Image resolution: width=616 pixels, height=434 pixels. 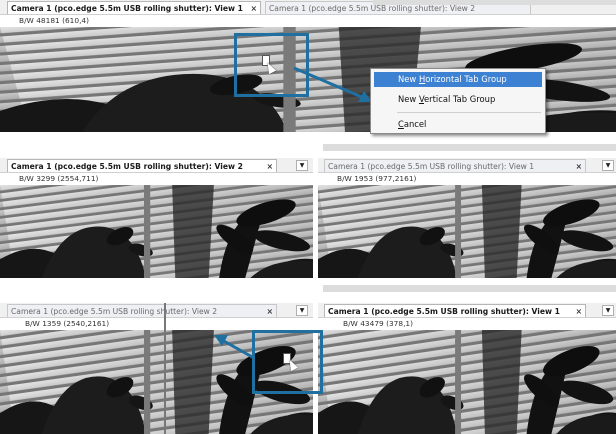 I want to click on menu-item-cancel: Cancel, so click(x=458, y=124).